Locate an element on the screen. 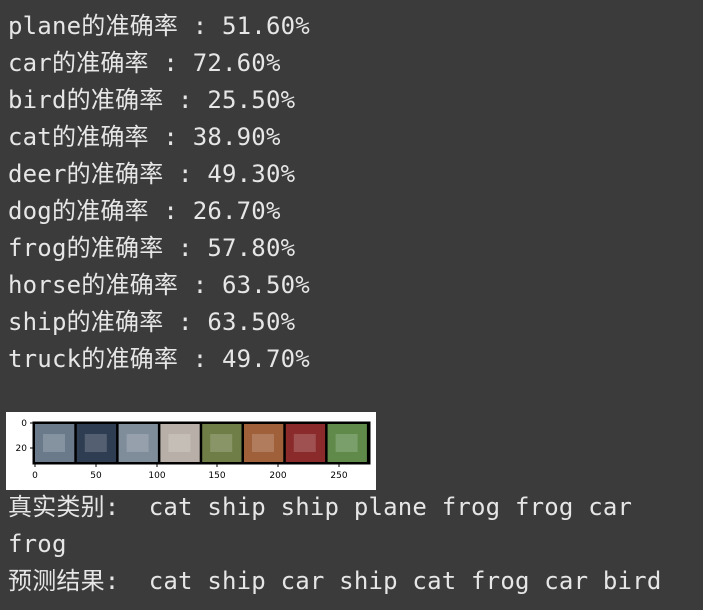 The width and height of the screenshot is (703, 610). ground-truth-line-2: frog is located at coordinates (37, 544).